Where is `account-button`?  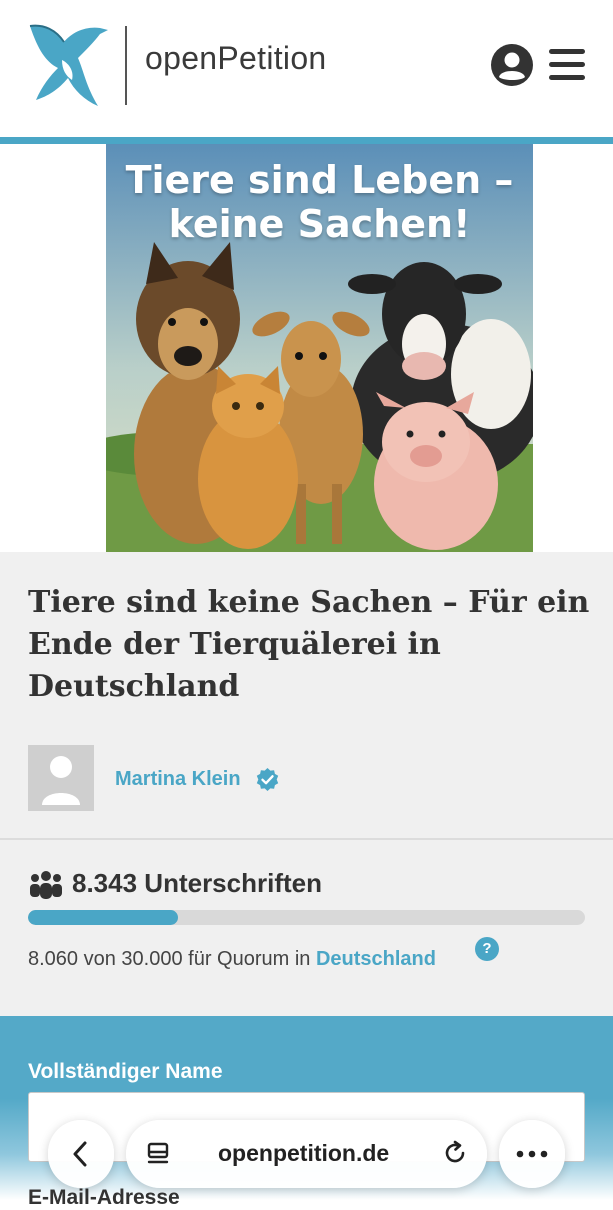 account-button is located at coordinates (512, 65).